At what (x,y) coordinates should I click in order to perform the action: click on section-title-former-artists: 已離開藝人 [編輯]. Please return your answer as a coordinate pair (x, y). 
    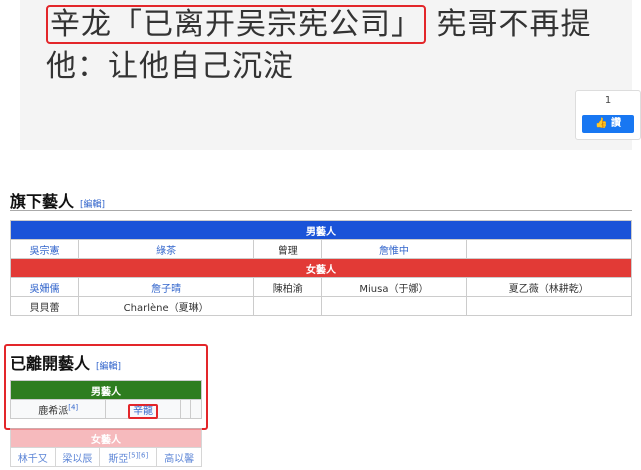
    Looking at the image, I should click on (65, 362).